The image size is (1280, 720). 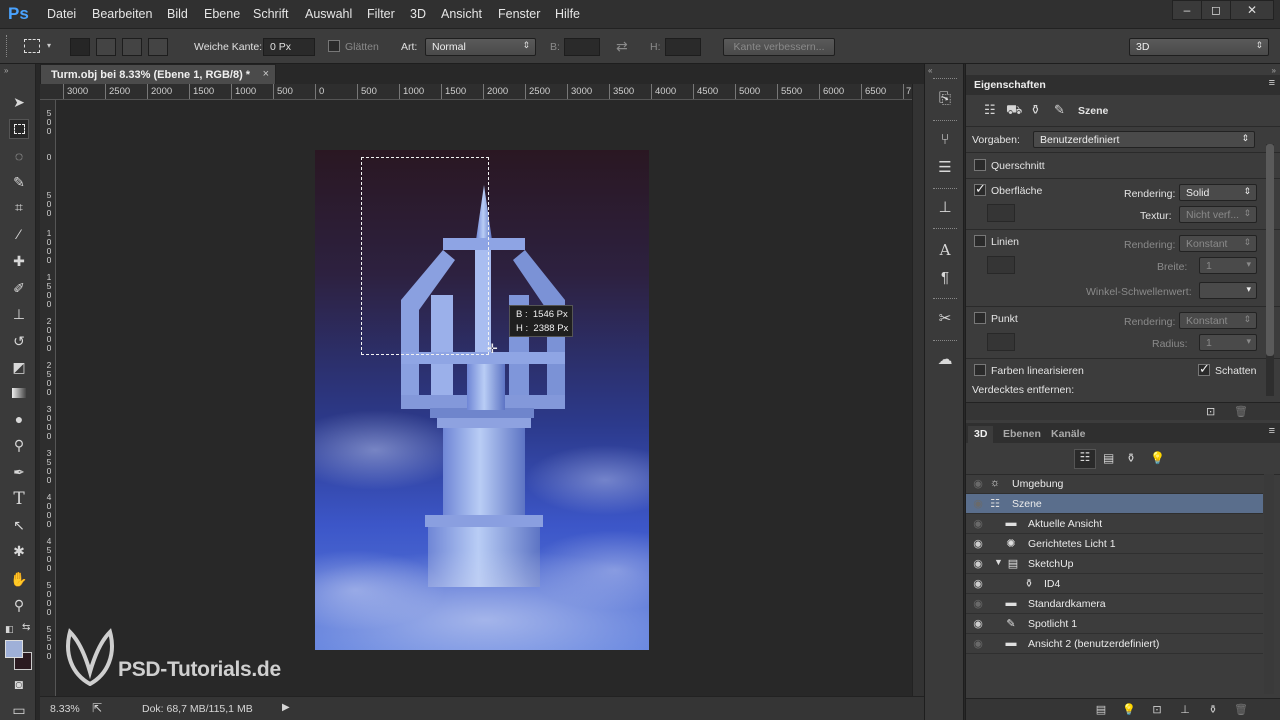 What do you see at coordinates (222, 14) in the screenshot?
I see `menu-ebene: Ebene` at bounding box center [222, 14].